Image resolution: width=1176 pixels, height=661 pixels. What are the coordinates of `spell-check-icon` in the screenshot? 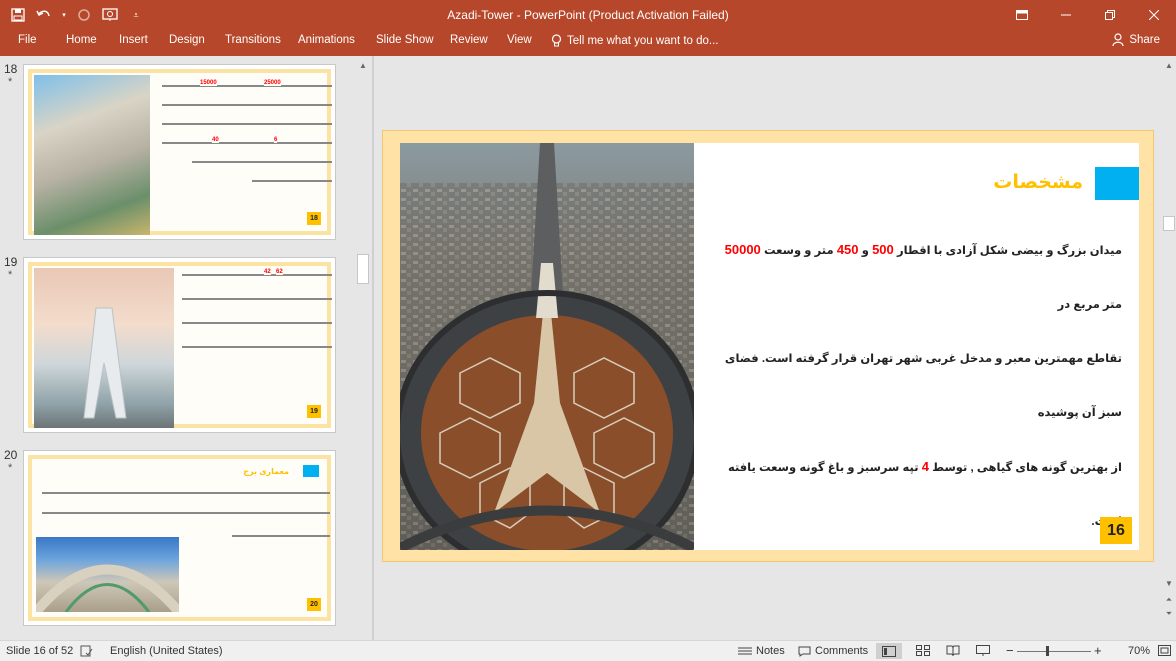 It's located at (86, 651).